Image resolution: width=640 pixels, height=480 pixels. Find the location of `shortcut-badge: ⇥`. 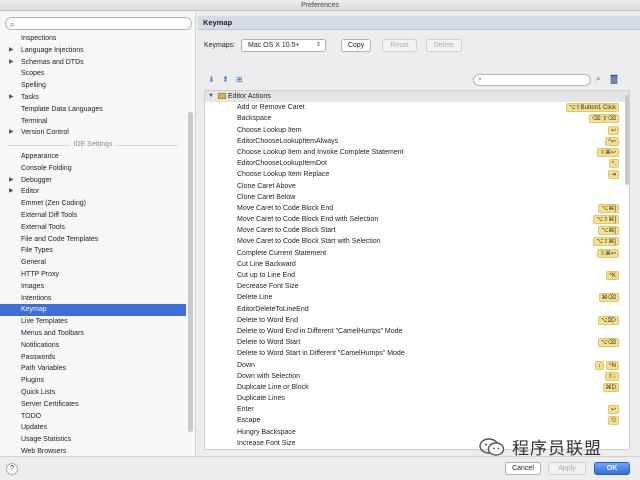

shortcut-badge: ⇥ is located at coordinates (613, 175).